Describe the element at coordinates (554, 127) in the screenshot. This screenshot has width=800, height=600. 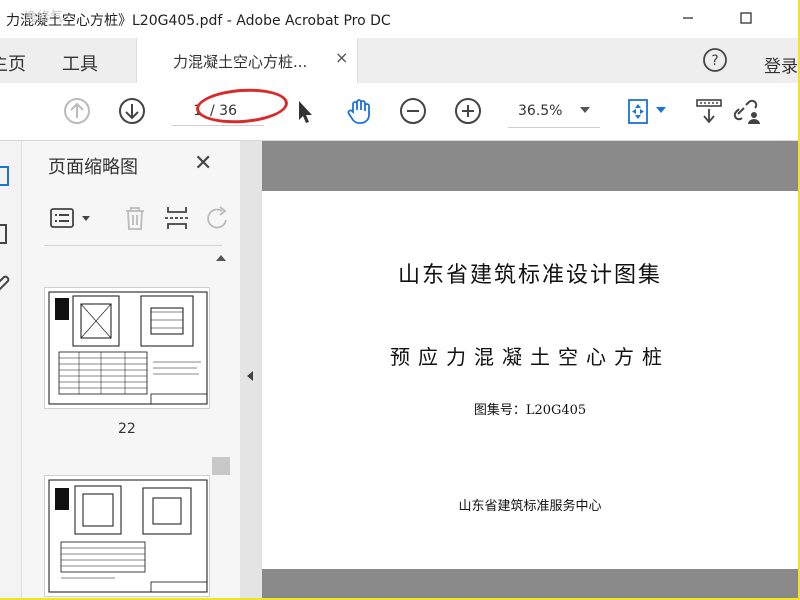
I see `zoom-underline` at that location.